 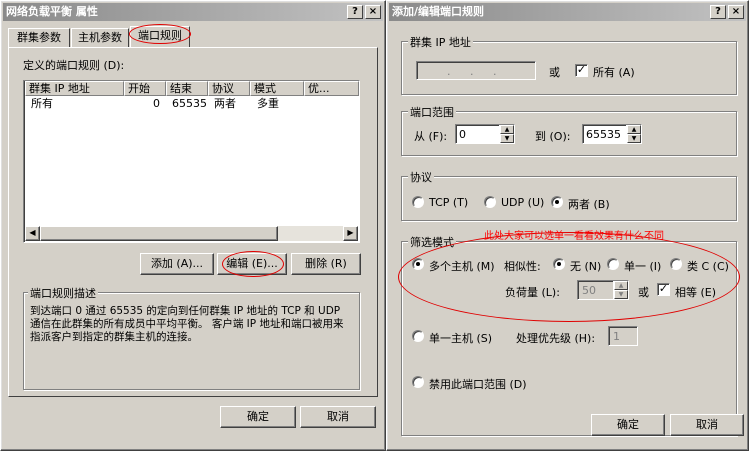 I want to click on affinity-none-label: 无 (N), so click(x=586, y=266).